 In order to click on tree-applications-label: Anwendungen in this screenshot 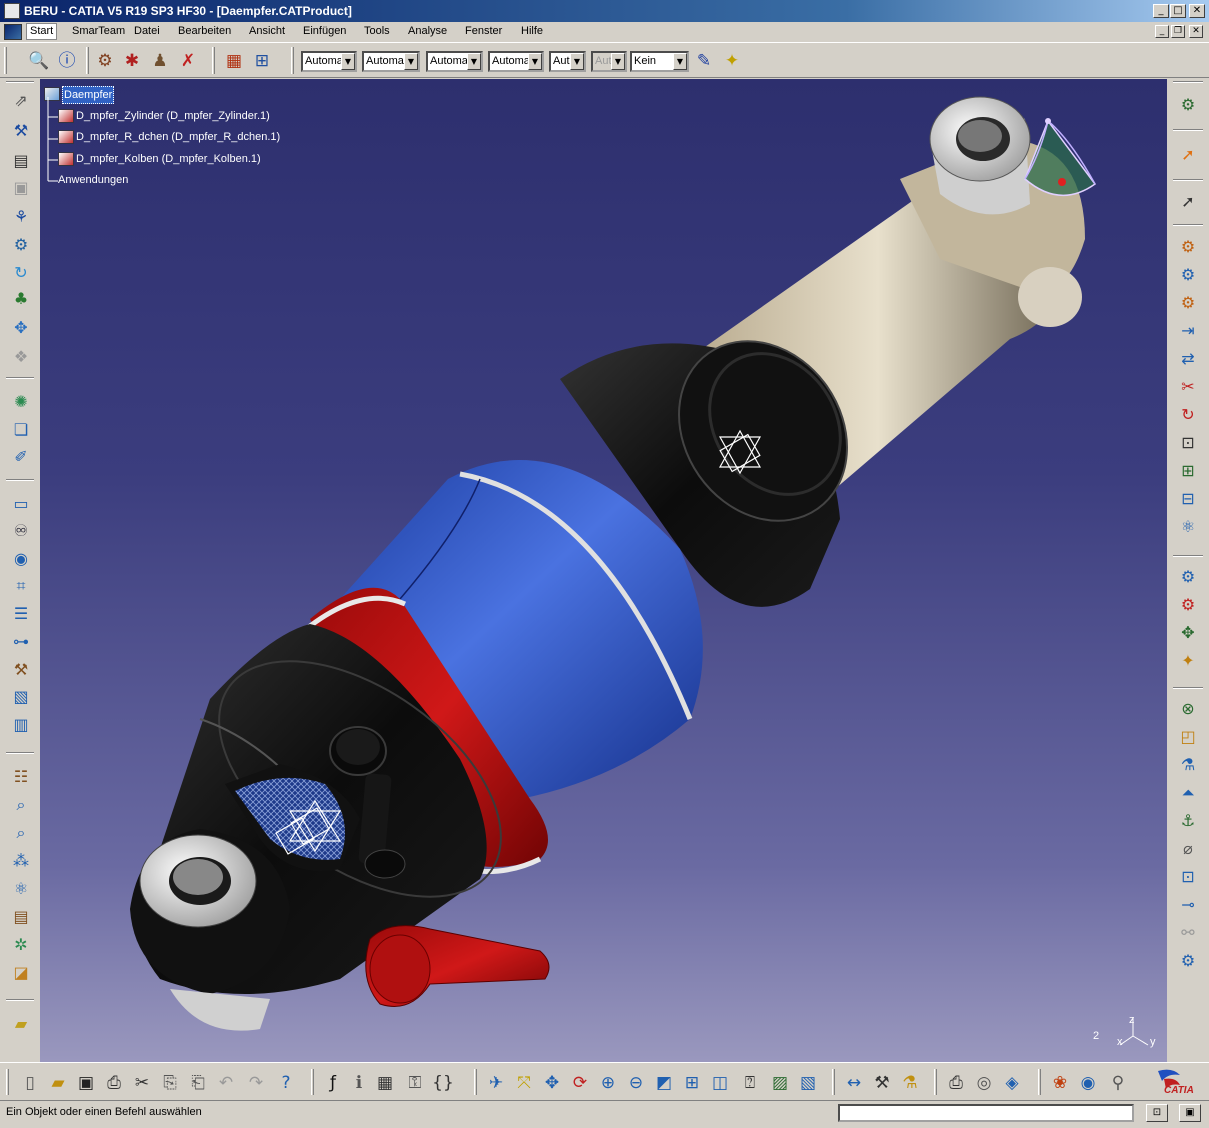, I will do `click(93, 180)`.